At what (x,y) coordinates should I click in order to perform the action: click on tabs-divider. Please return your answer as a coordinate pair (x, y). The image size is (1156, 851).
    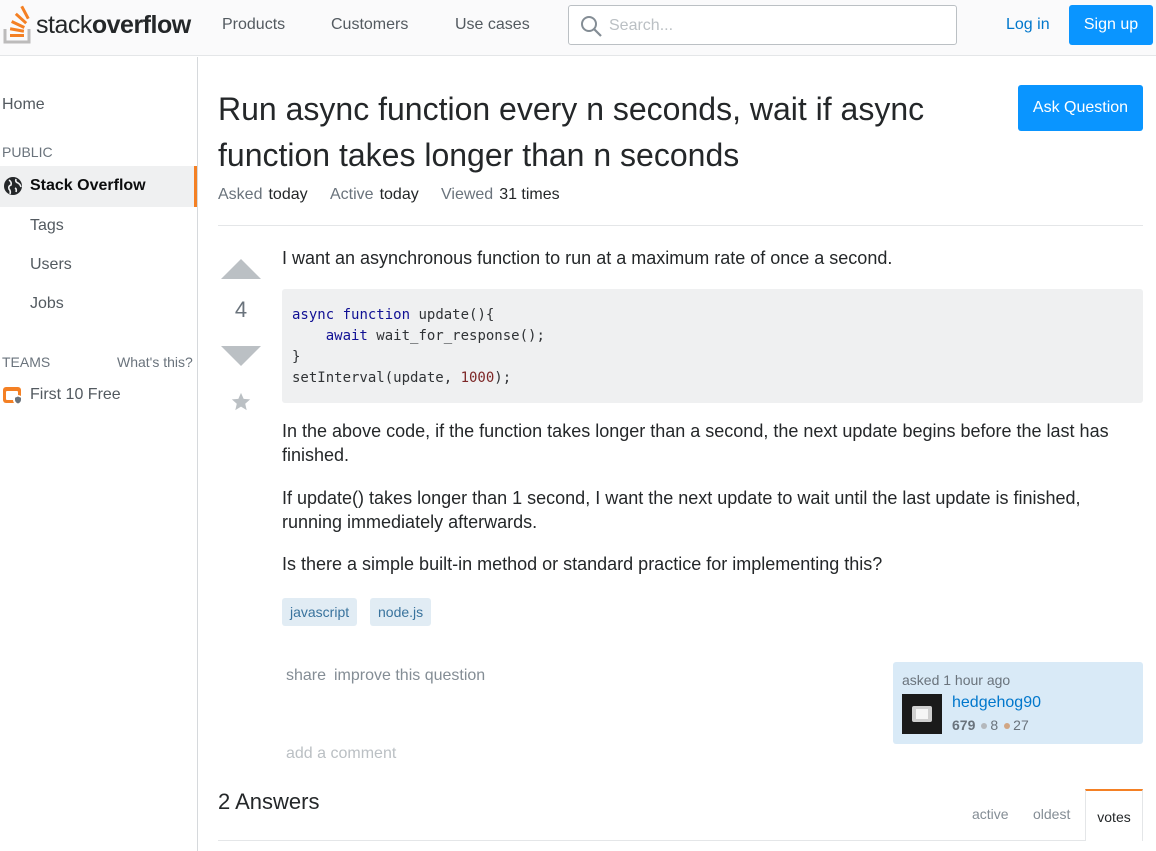
    Looking at the image, I should click on (680, 840).